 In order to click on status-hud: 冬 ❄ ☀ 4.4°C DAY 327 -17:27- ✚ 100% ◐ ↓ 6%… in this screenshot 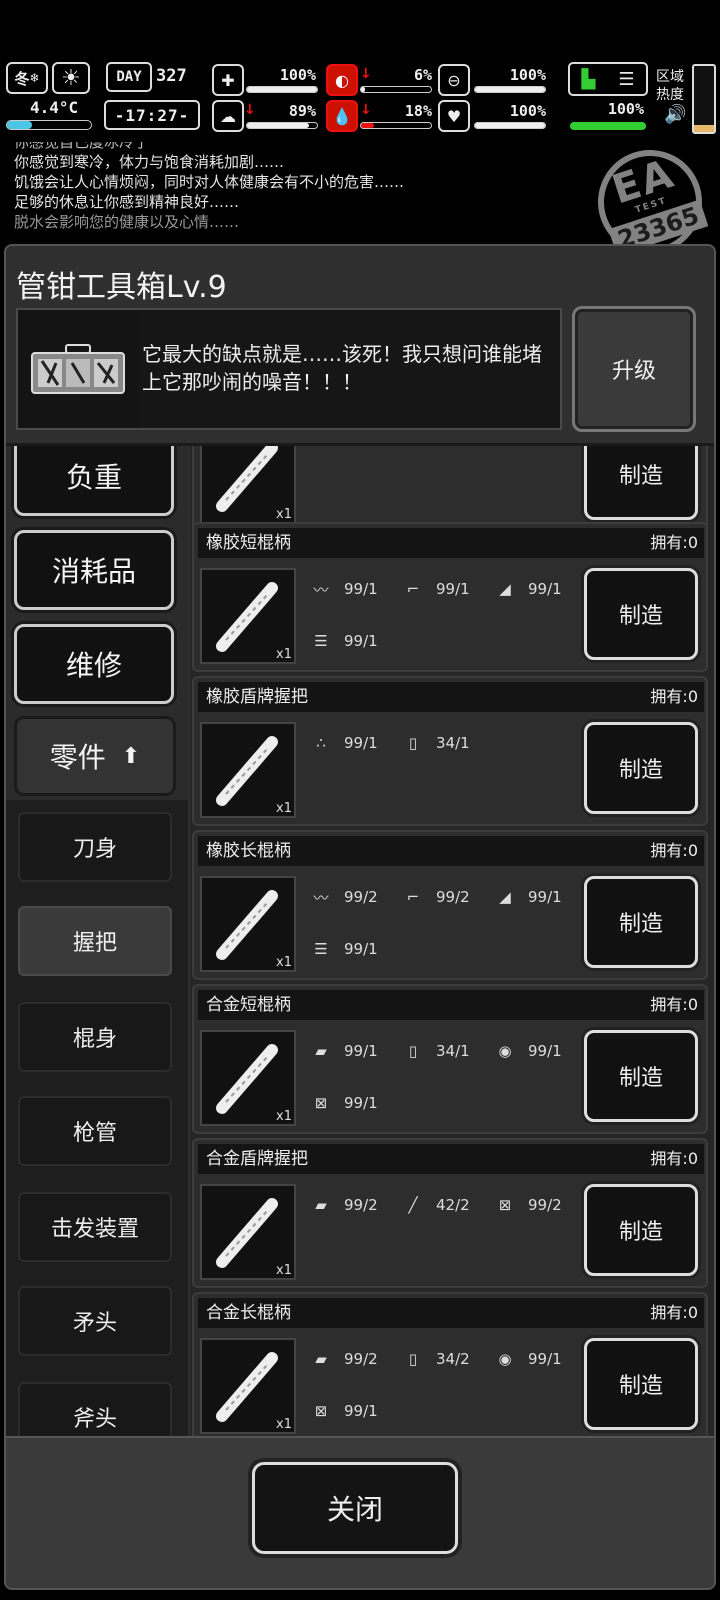, I will do `click(360, 100)`.